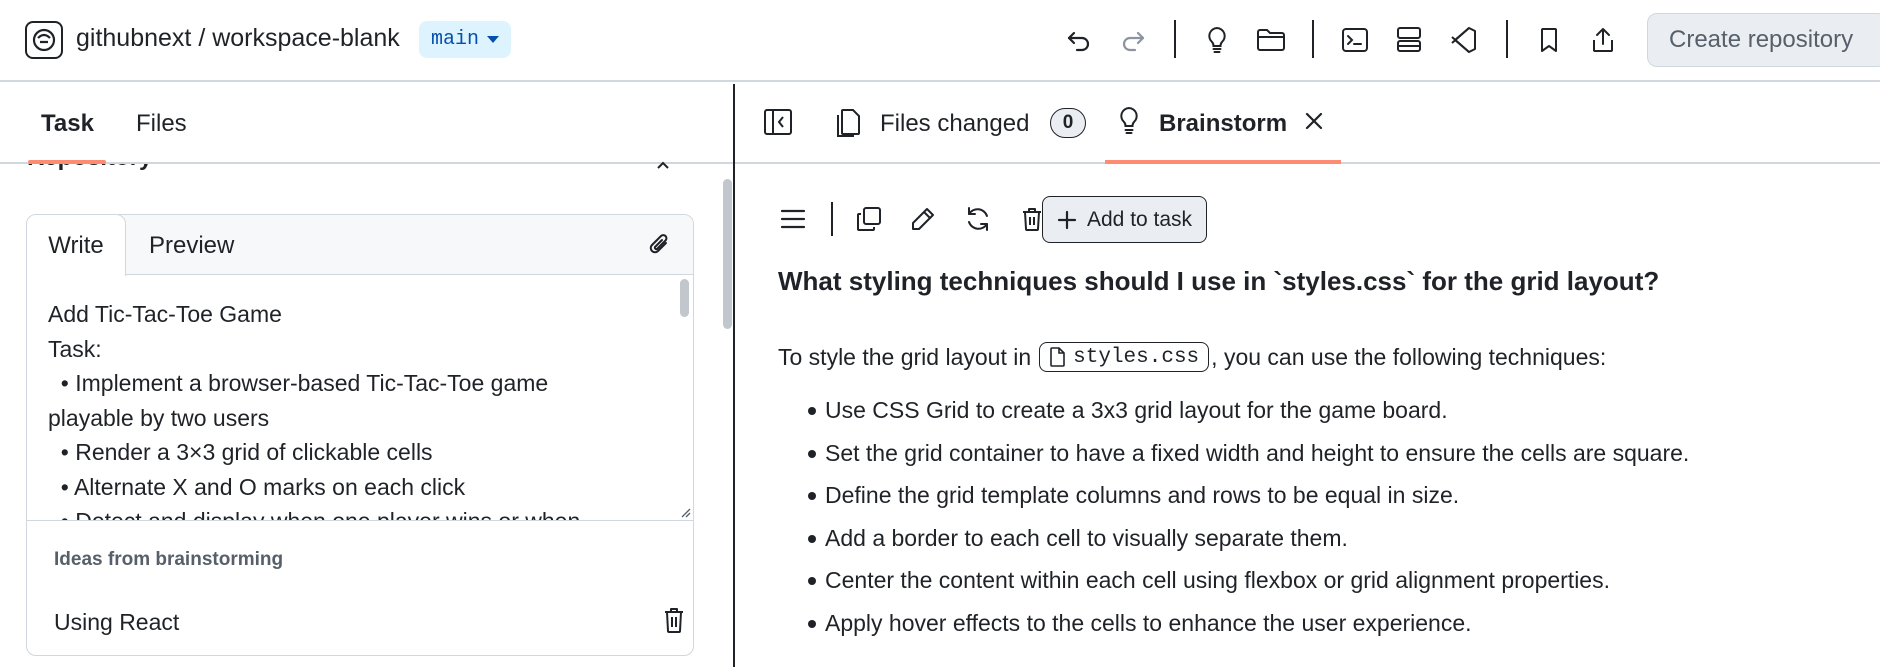 The image size is (1880, 667). What do you see at coordinates (169, 559) in the screenshot?
I see `ideas-heading: Ideas from brainstorming` at bounding box center [169, 559].